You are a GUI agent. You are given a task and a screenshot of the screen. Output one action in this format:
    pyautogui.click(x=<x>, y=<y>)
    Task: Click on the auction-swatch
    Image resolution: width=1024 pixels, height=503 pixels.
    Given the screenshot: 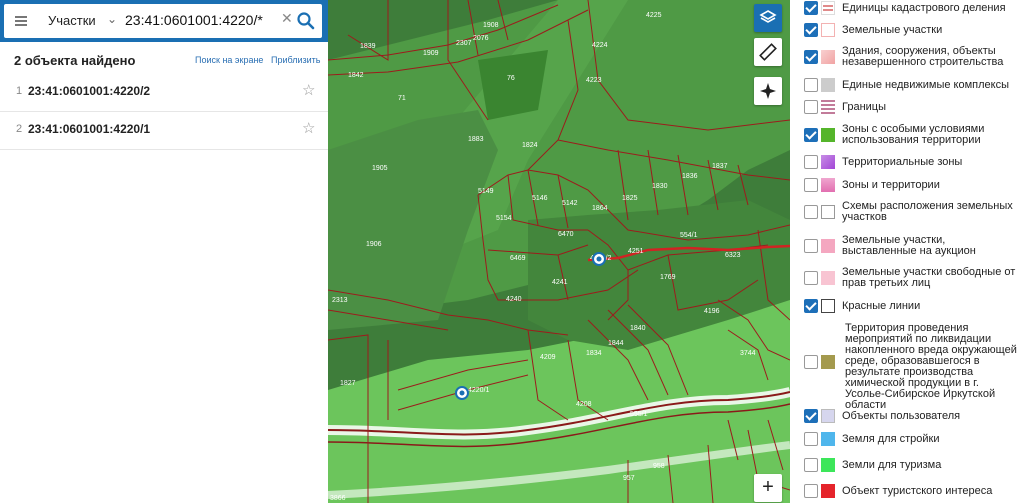 What is the action you would take?
    pyautogui.click(x=828, y=246)
    